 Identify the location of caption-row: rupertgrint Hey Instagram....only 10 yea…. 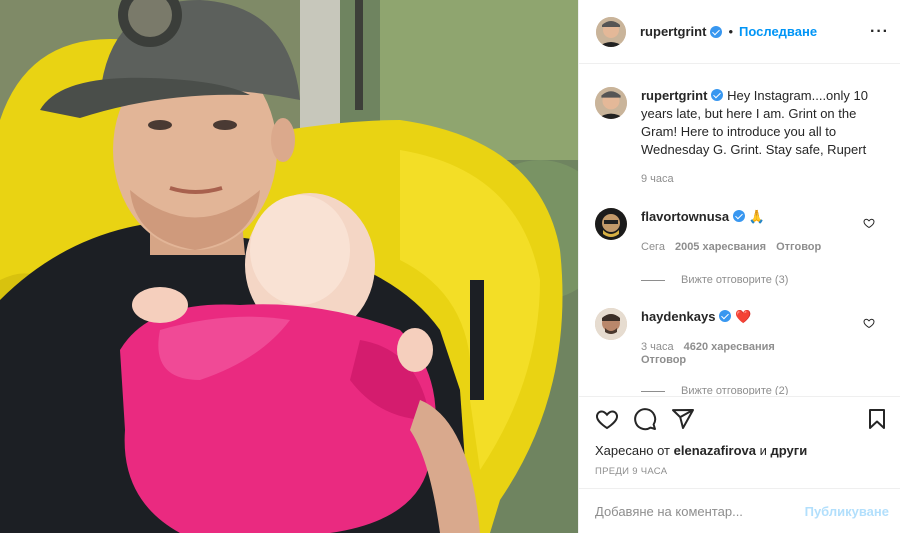
(740, 123).